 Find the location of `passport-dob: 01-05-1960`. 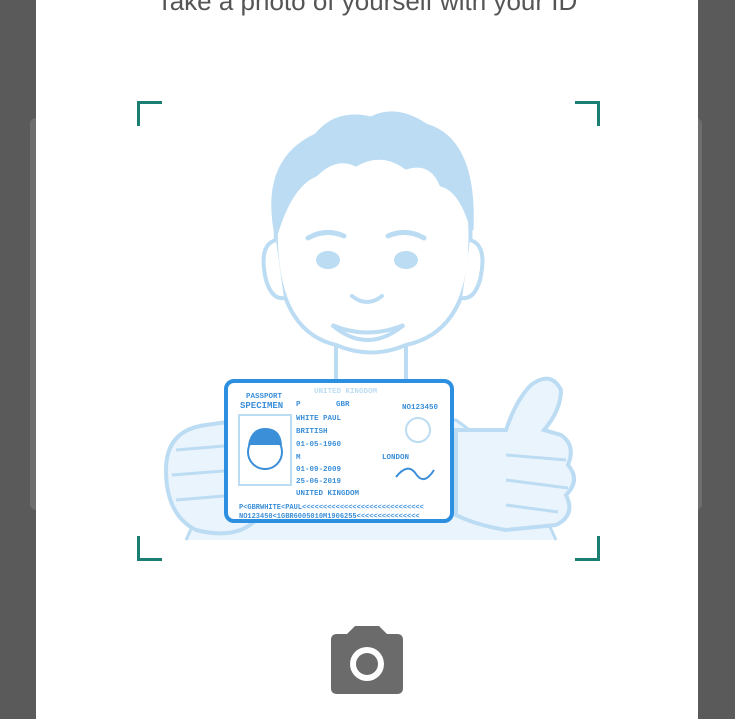

passport-dob: 01-05-1960 is located at coordinates (319, 445).